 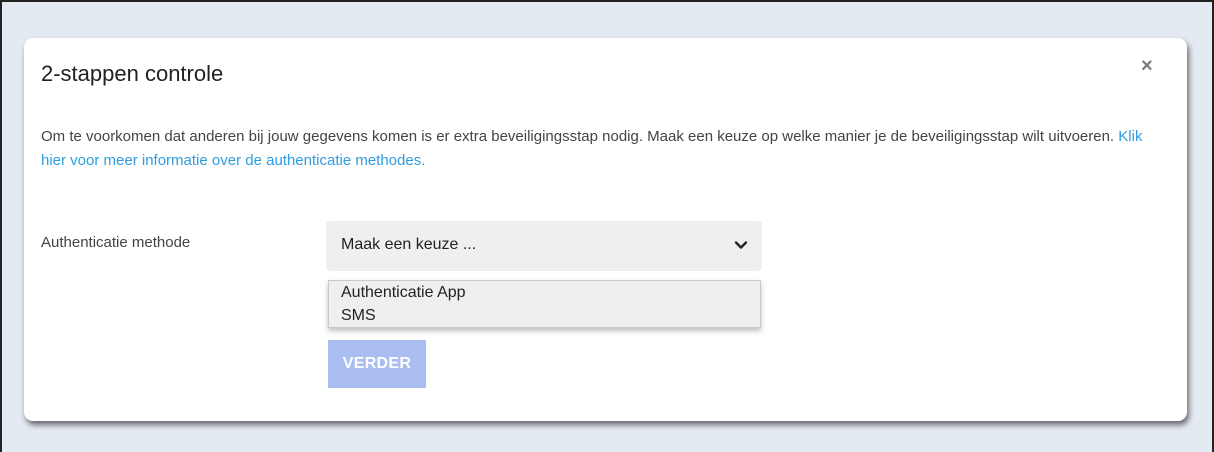 I want to click on method-options-list: Authenticatie App SMS, so click(x=544, y=304).